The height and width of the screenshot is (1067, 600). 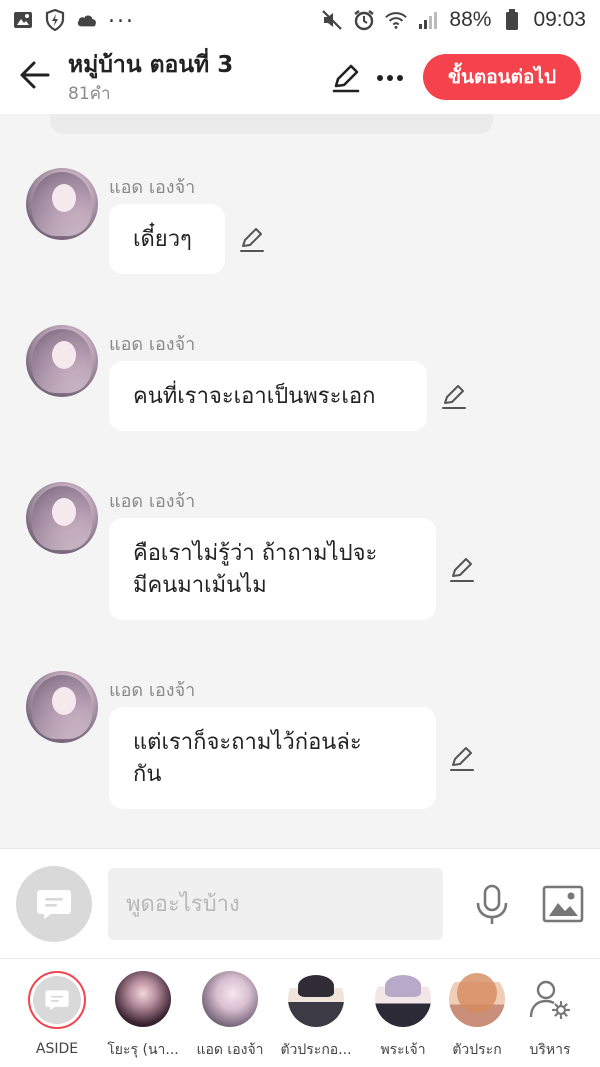 I want to click on cloud-icon, so click(x=87, y=20).